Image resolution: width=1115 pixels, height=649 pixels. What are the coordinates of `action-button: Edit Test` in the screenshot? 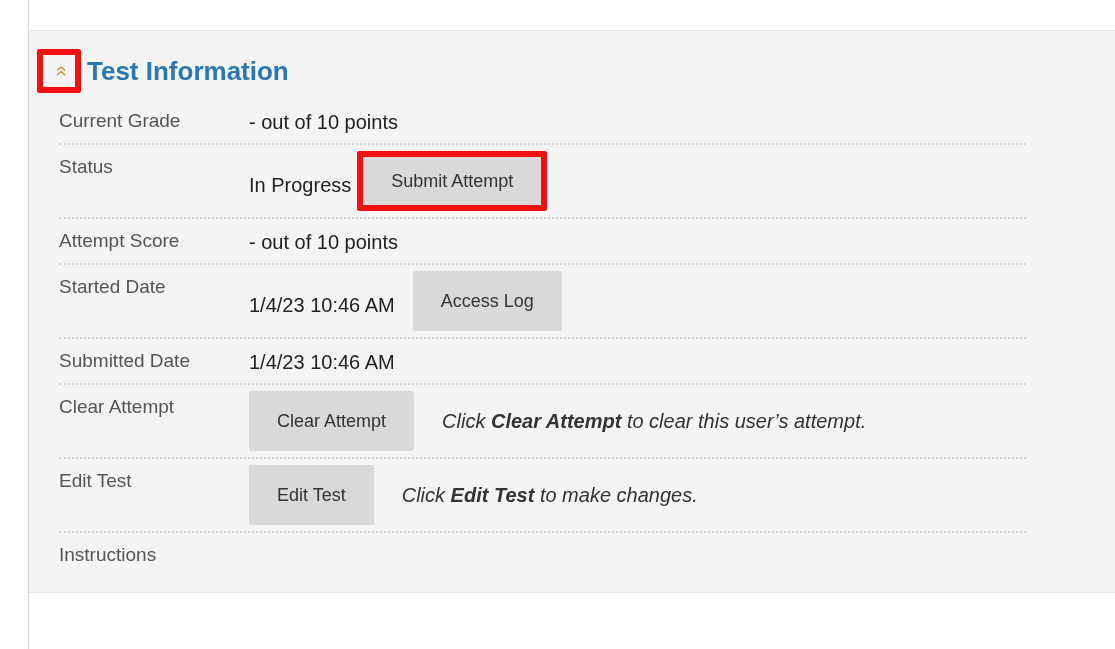 It's located at (311, 495).